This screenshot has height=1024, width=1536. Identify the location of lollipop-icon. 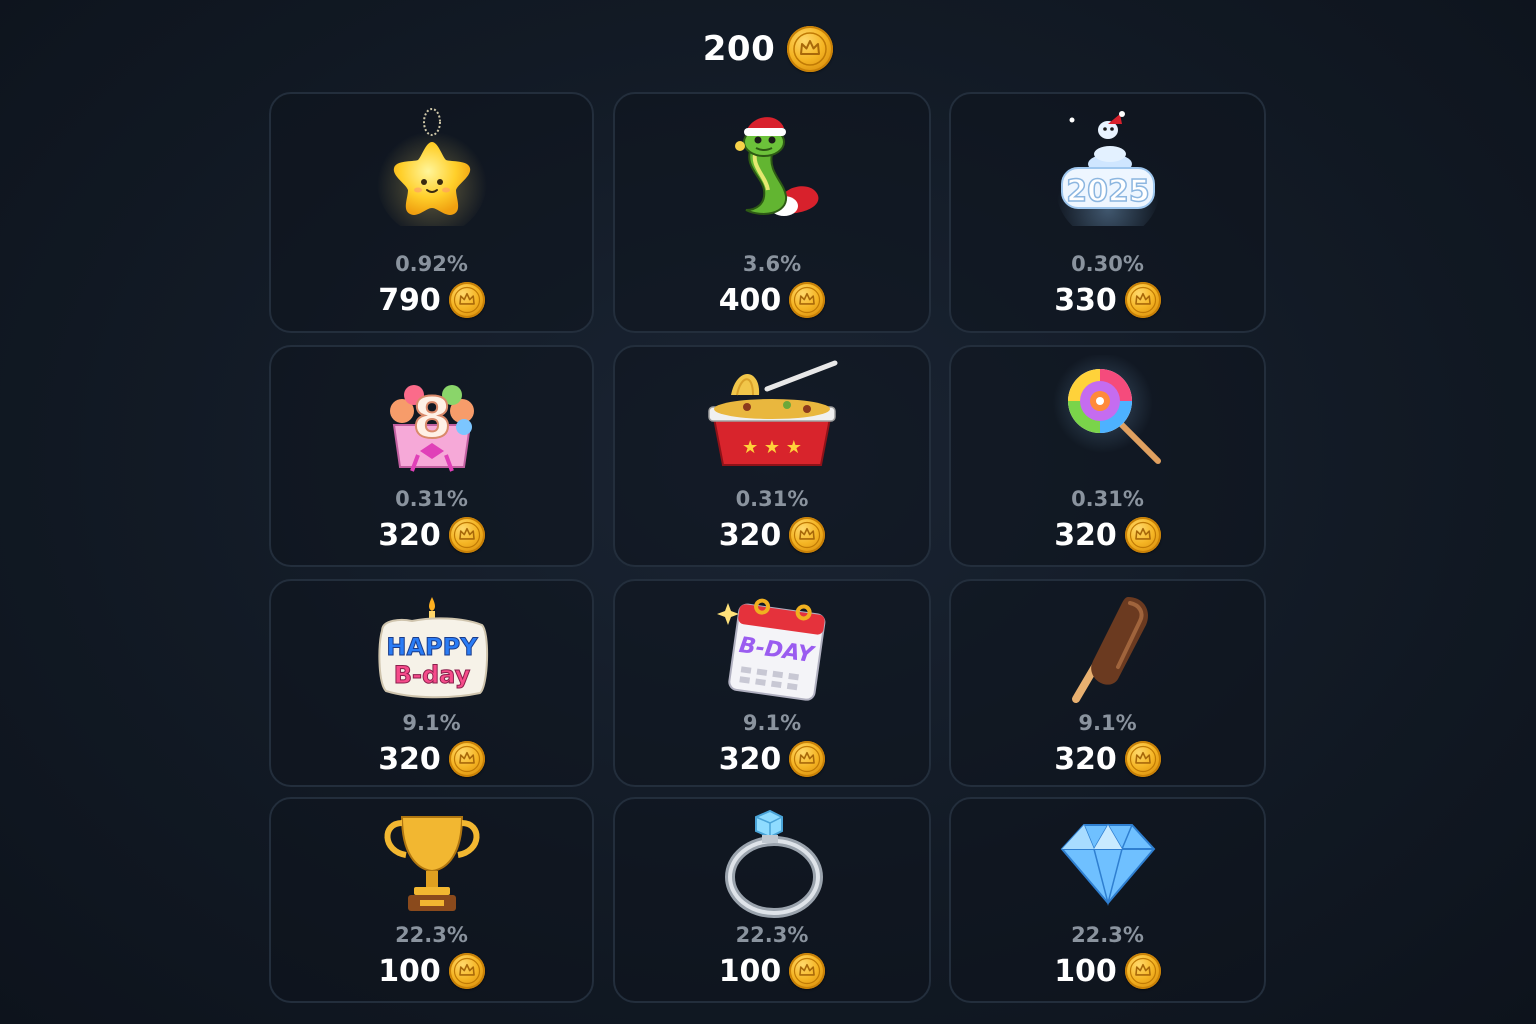
(1108, 415).